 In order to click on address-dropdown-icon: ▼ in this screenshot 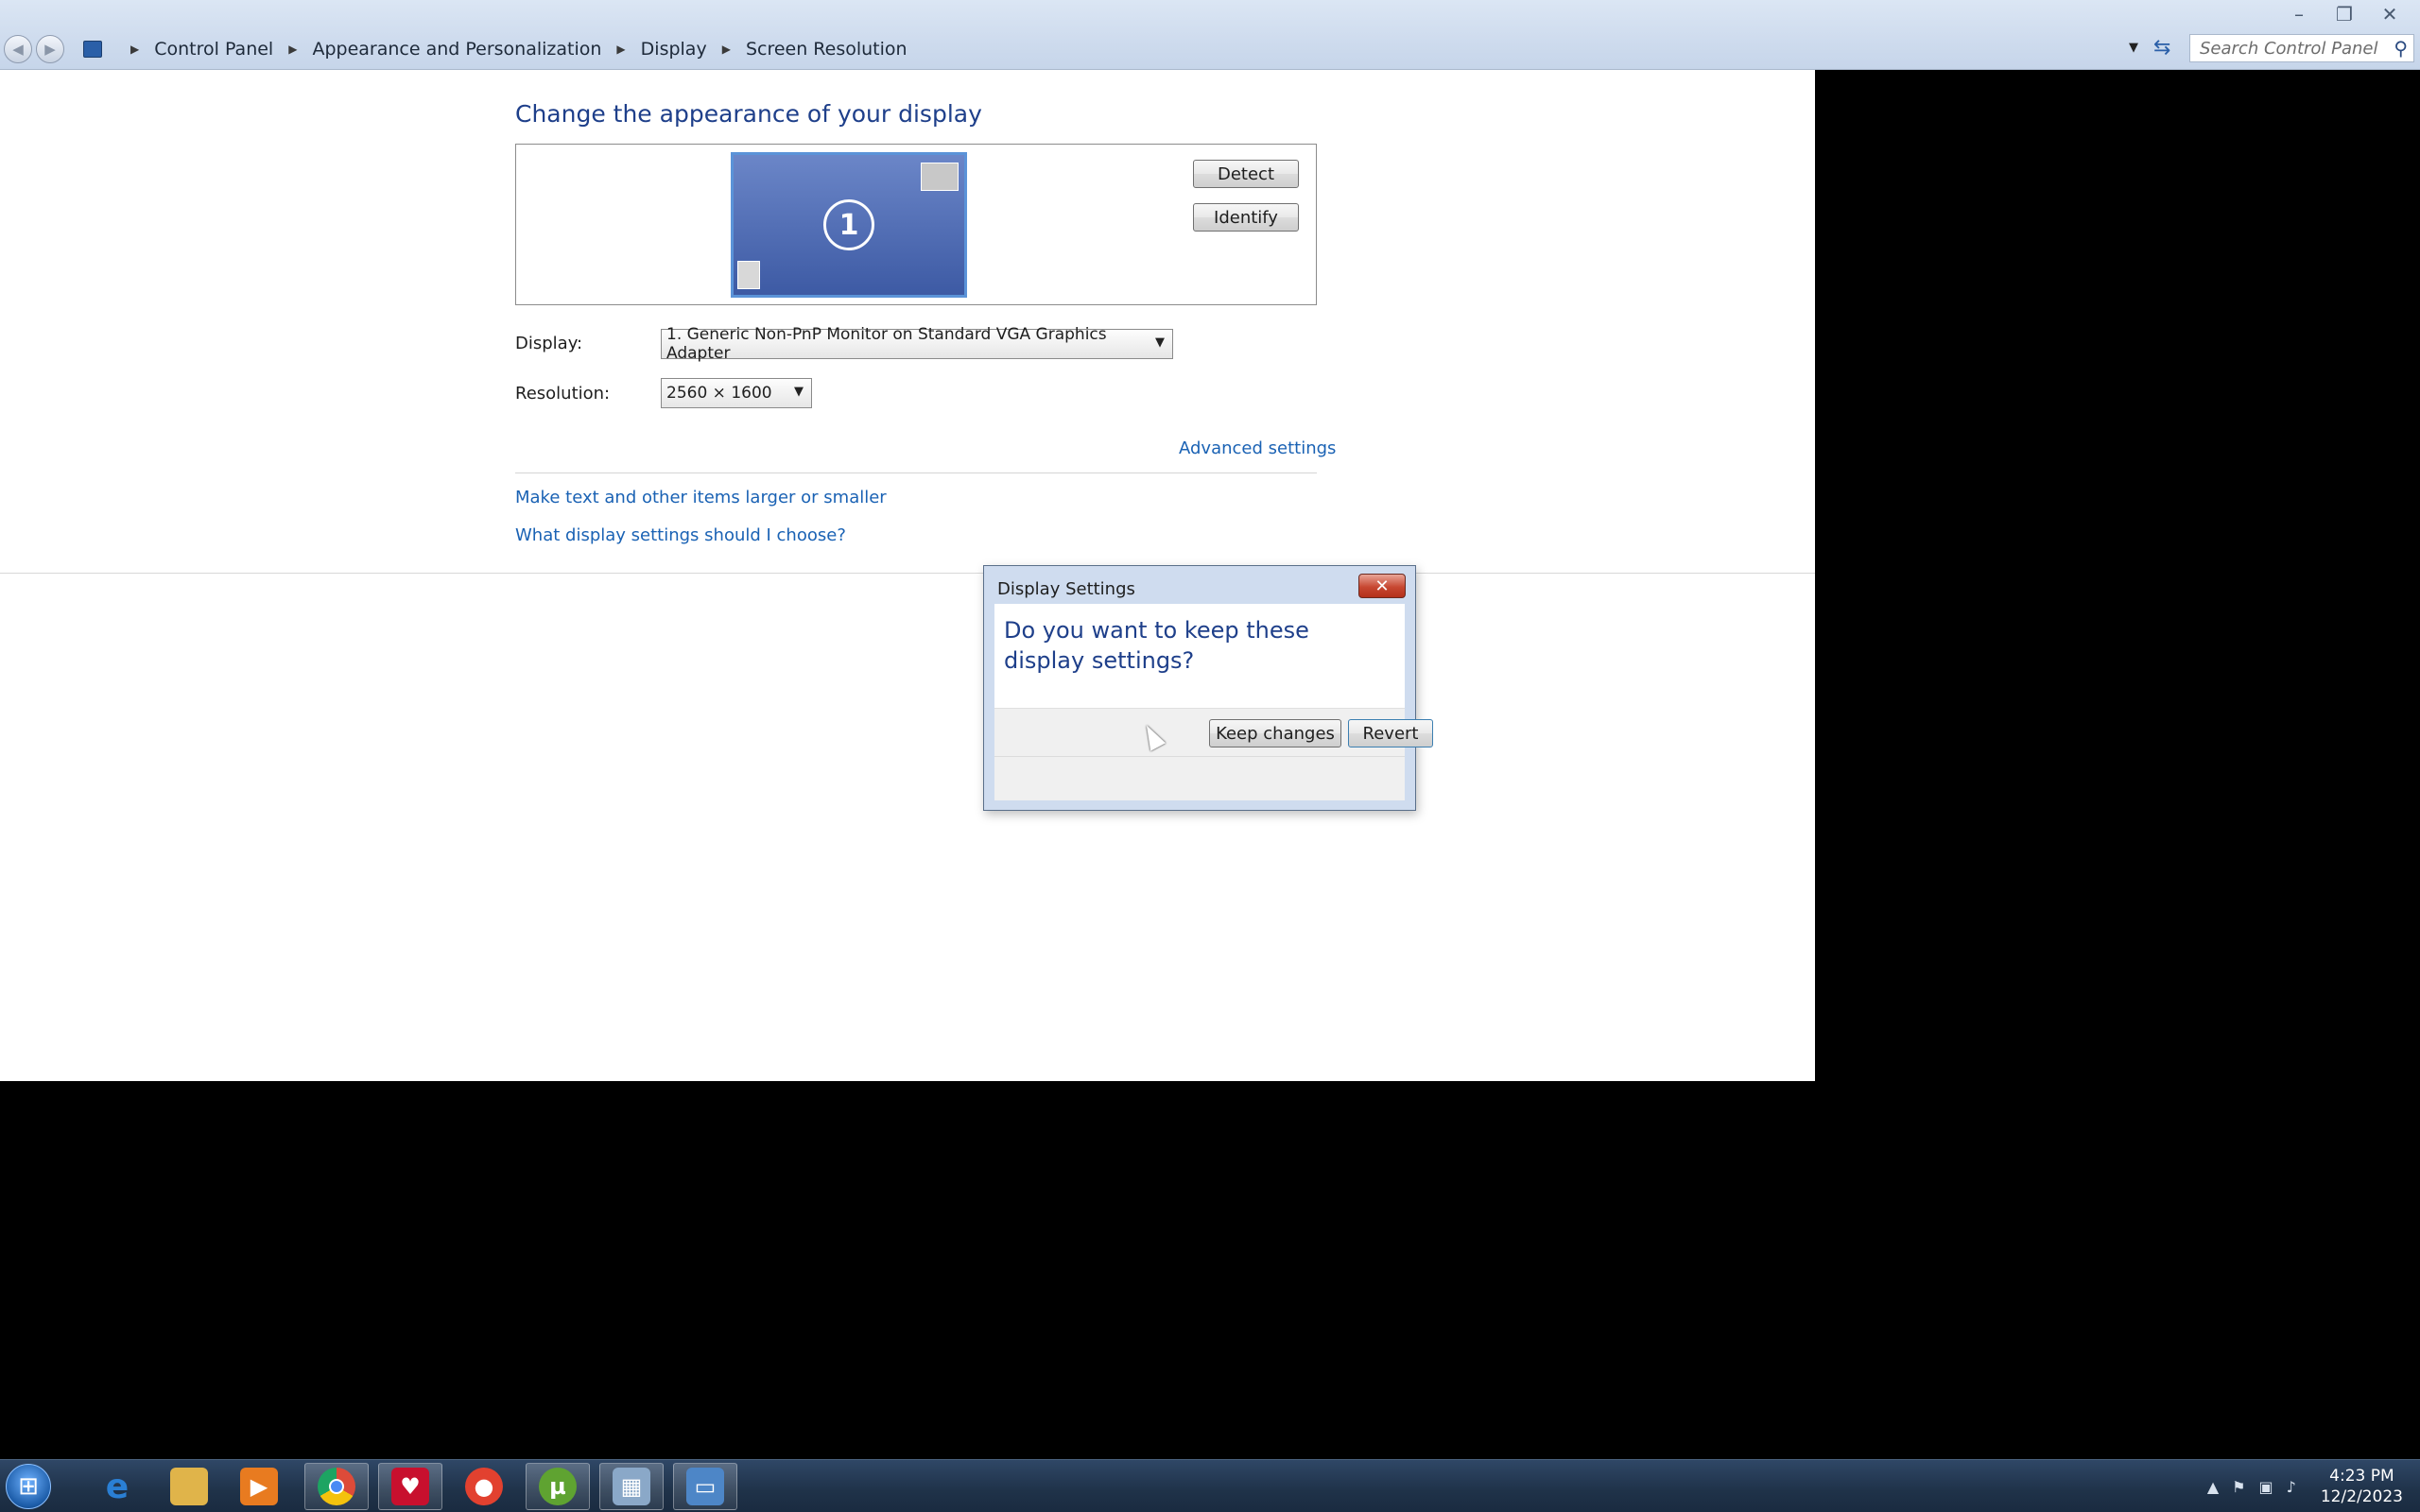, I will do `click(2133, 48)`.